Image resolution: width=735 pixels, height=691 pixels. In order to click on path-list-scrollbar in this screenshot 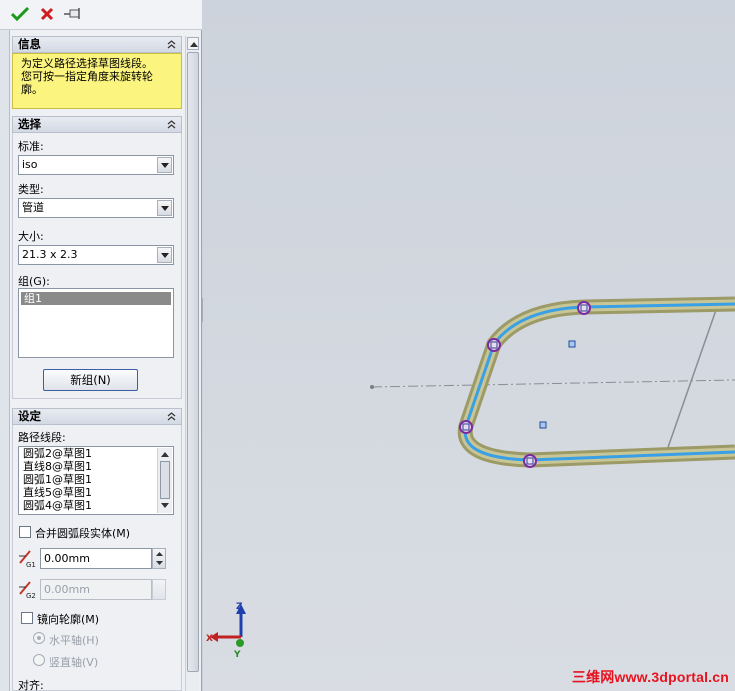, I will do `click(164, 480)`.